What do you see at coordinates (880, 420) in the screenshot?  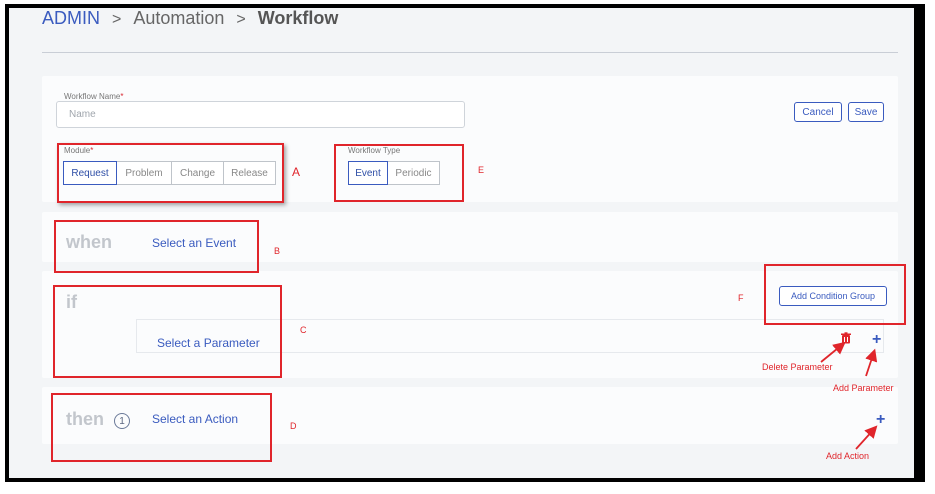 I see `add-action-icon: +` at bounding box center [880, 420].